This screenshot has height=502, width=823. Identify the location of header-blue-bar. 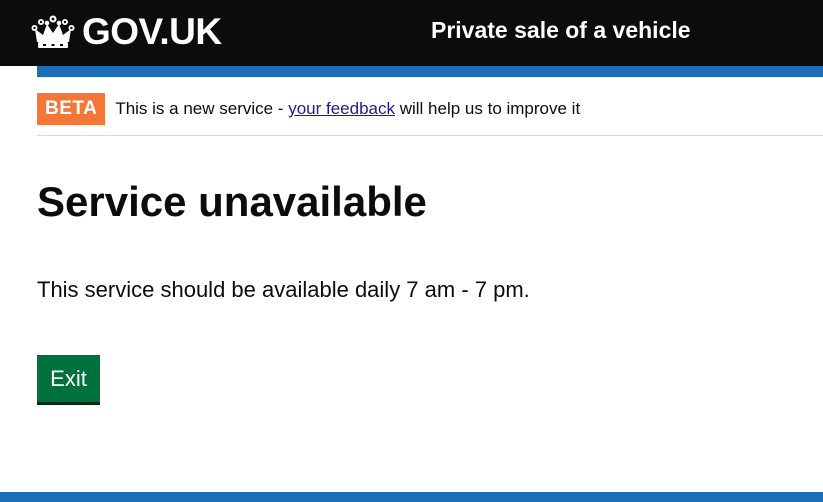
(430, 71).